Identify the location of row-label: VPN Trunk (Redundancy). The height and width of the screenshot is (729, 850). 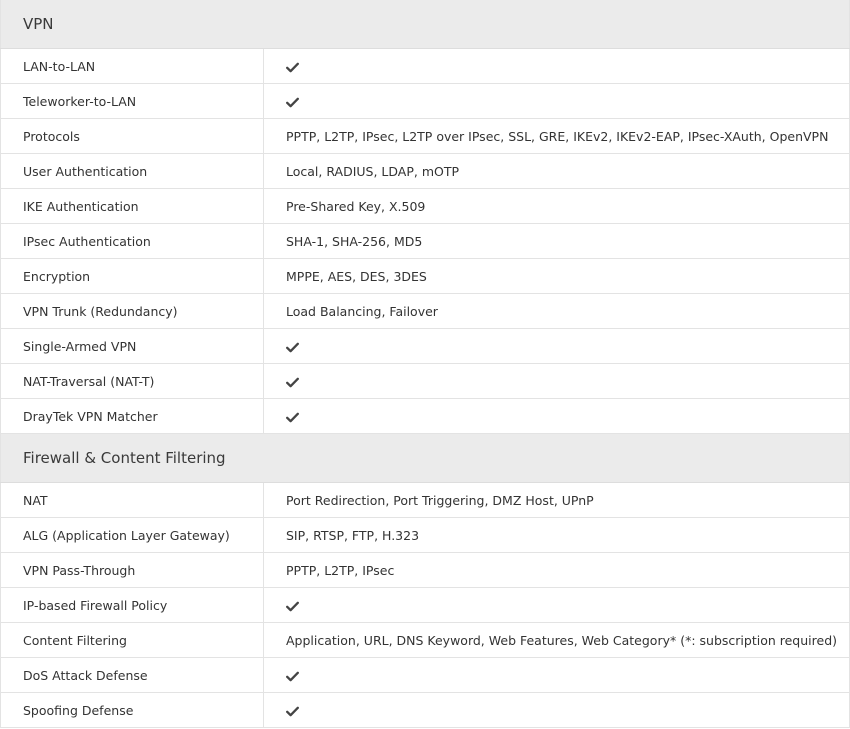
(132, 311).